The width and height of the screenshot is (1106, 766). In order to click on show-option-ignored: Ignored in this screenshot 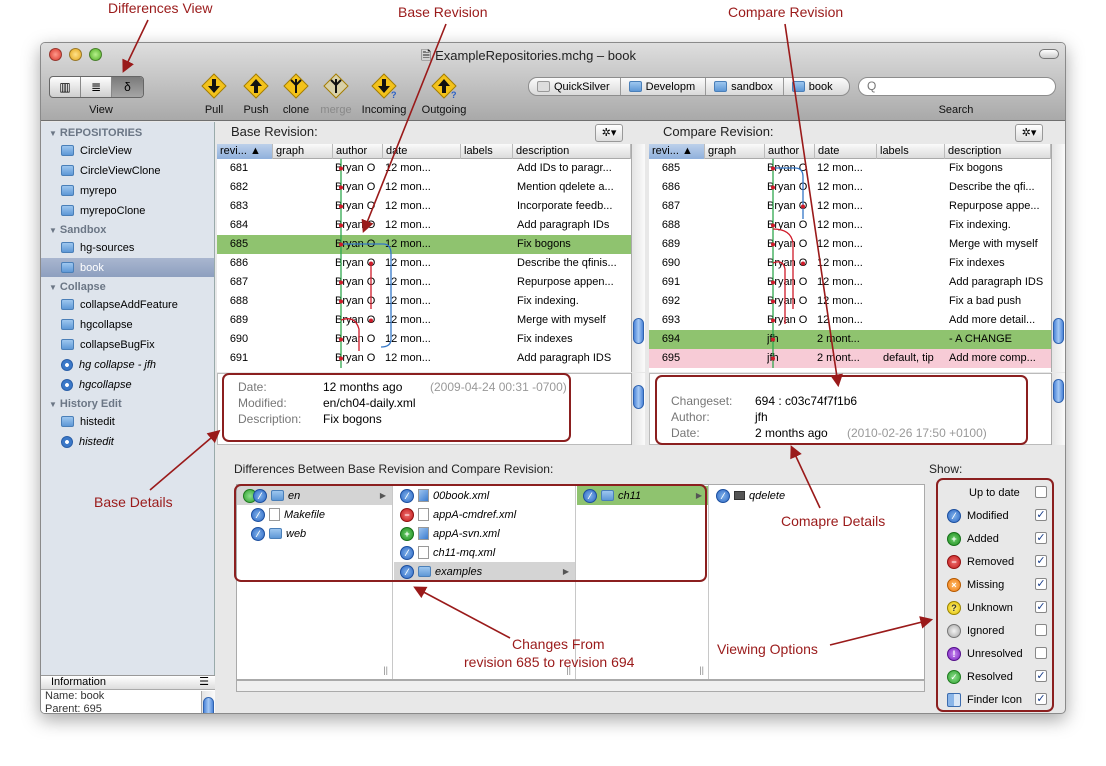, I will do `click(997, 631)`.